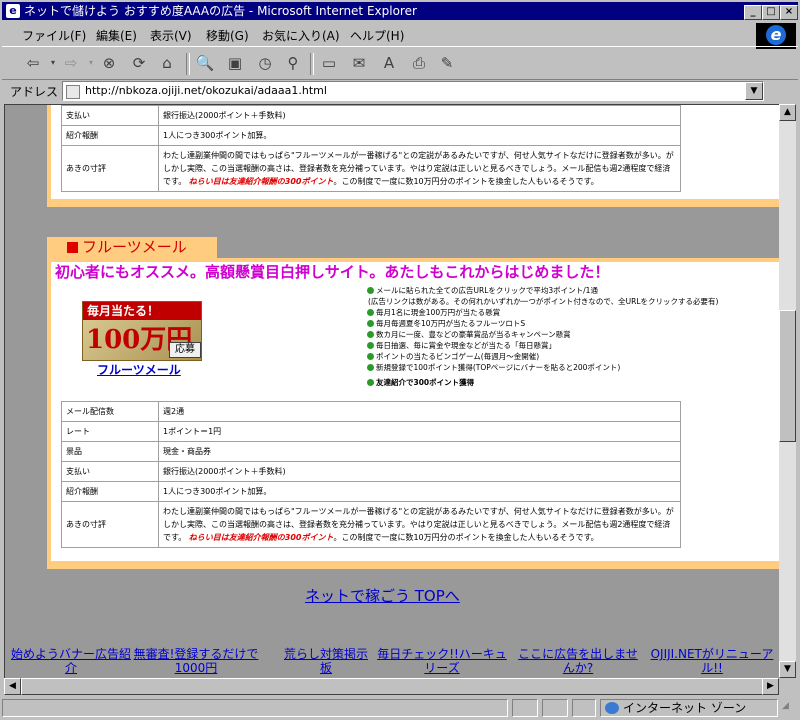 The height and width of the screenshot is (720, 800). Describe the element at coordinates (389, 63) in the screenshot. I see `font-icon: A` at that location.